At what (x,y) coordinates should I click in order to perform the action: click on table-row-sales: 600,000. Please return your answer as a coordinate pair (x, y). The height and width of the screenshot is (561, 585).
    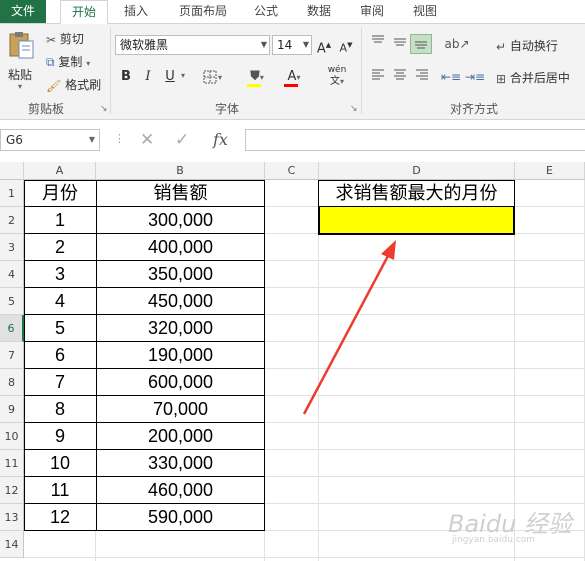
    Looking at the image, I should click on (180, 382).